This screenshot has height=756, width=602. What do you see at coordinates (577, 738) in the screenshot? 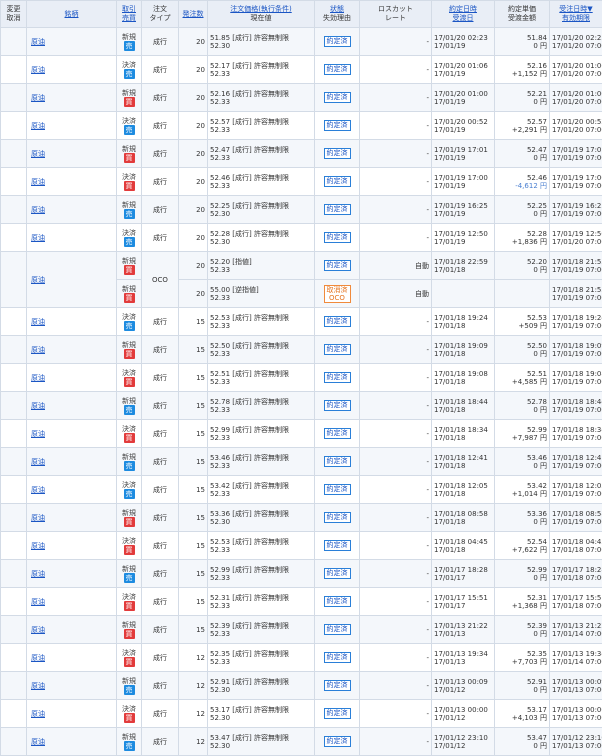
I see `received-date: 17/01/12 23:10` at bounding box center [577, 738].